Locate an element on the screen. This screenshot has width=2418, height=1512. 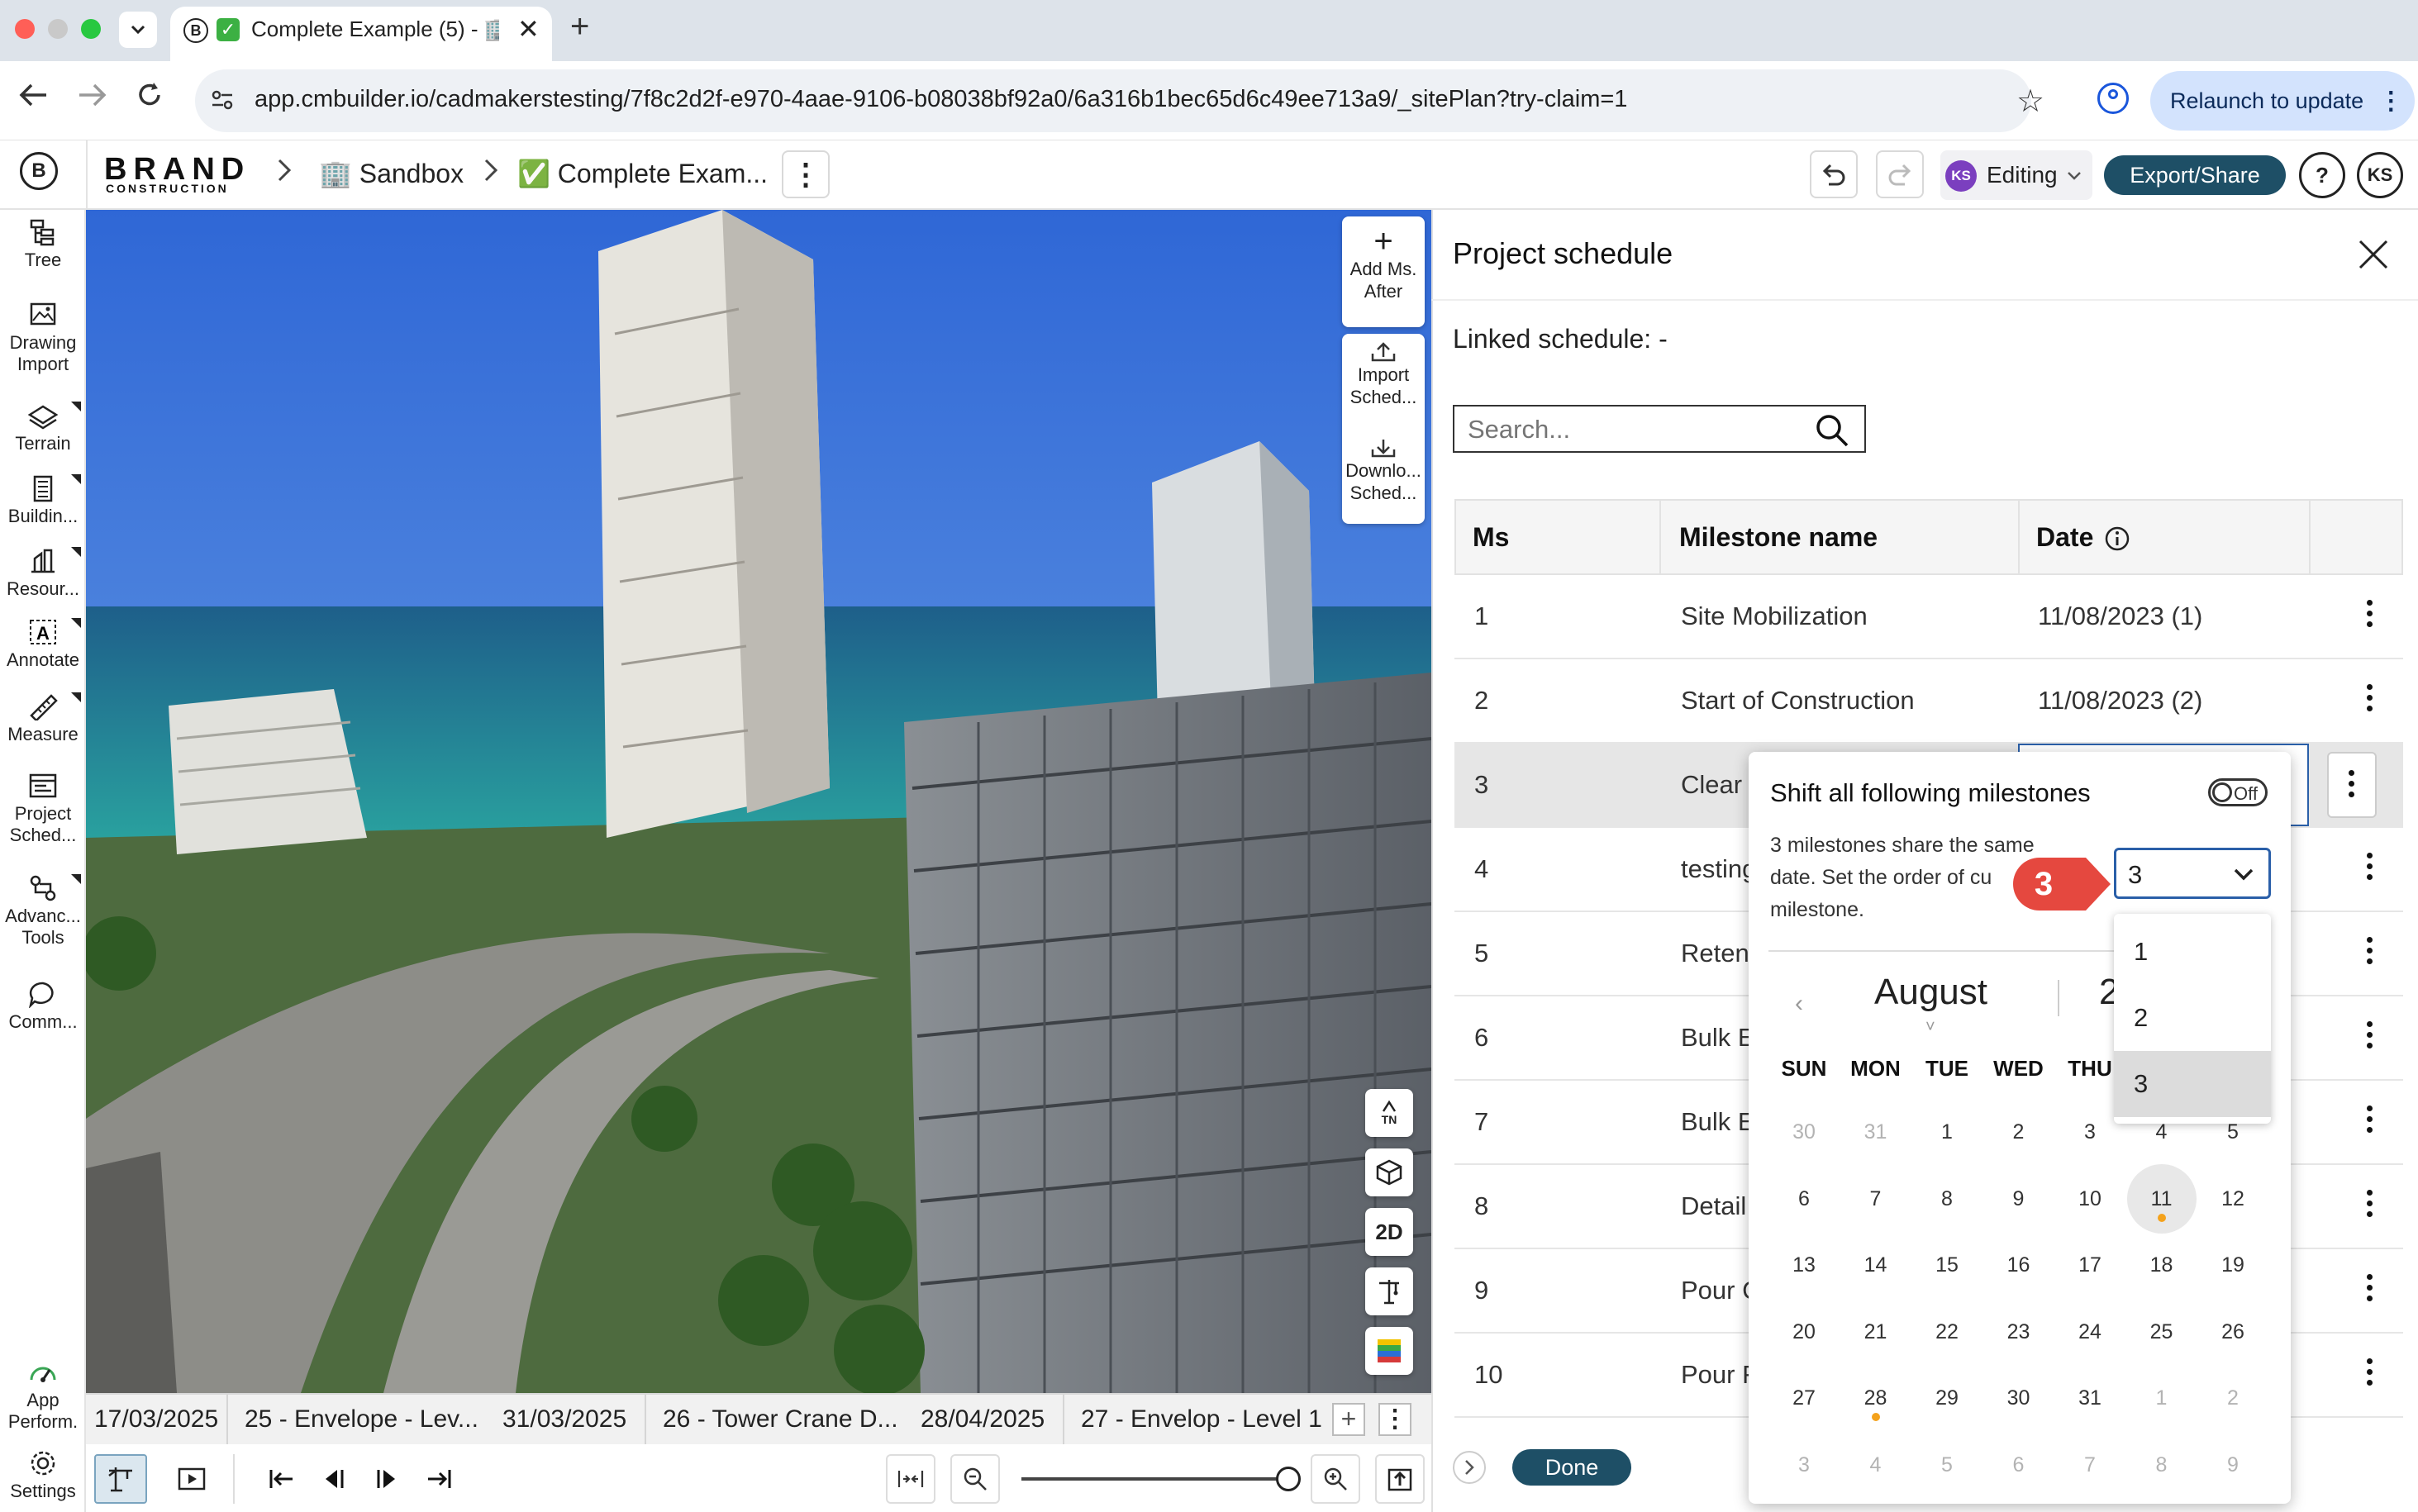
timeline-add-button: + is located at coordinates (1348, 1419).